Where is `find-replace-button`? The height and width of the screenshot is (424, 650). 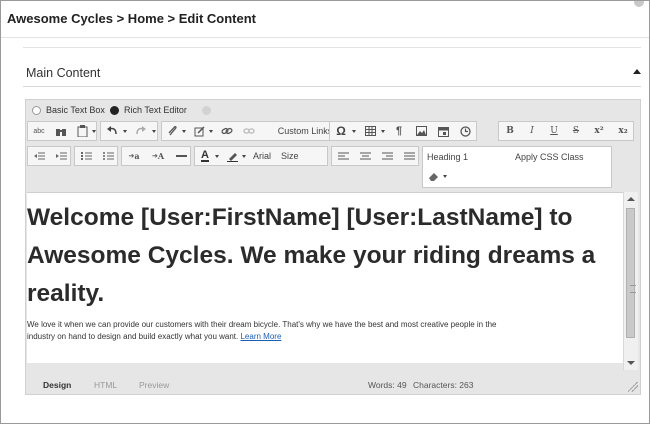 find-replace-button is located at coordinates (61, 131).